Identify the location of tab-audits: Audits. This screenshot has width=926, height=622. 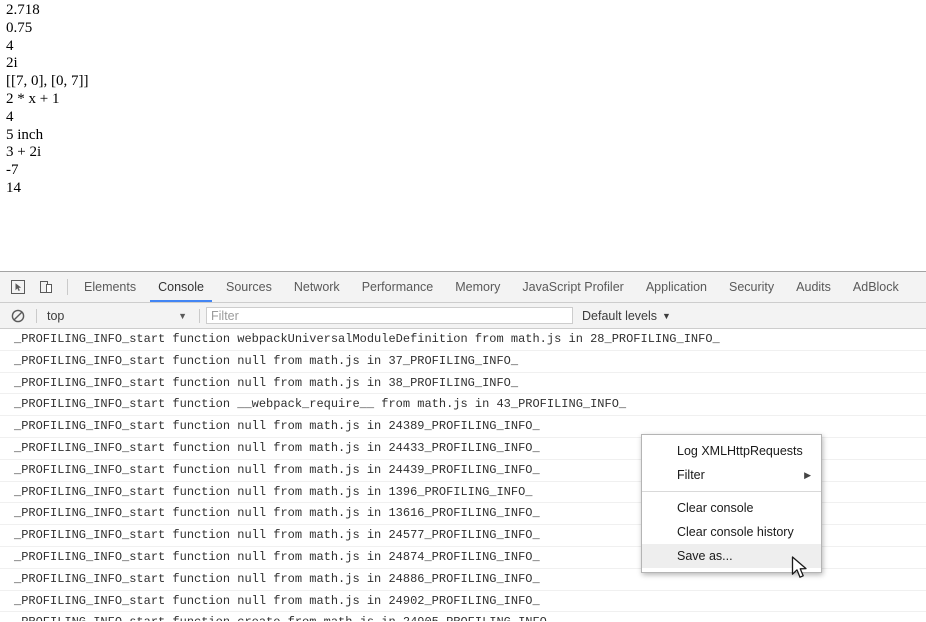
(813, 287).